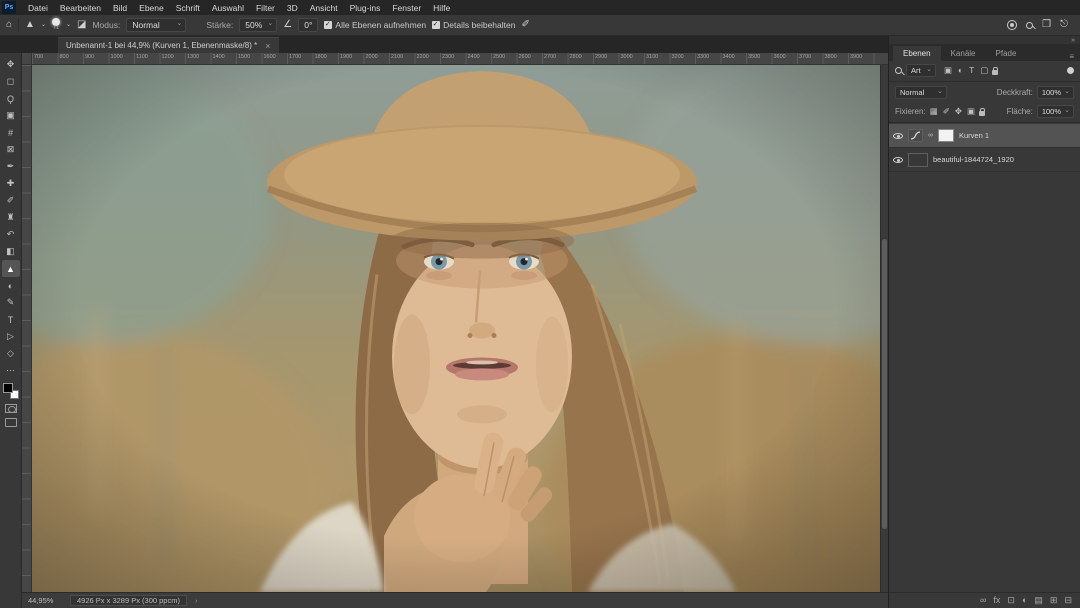 The height and width of the screenshot is (608, 1080). Describe the element at coordinates (11, 81) in the screenshot. I see `tool-button: ◻` at that location.